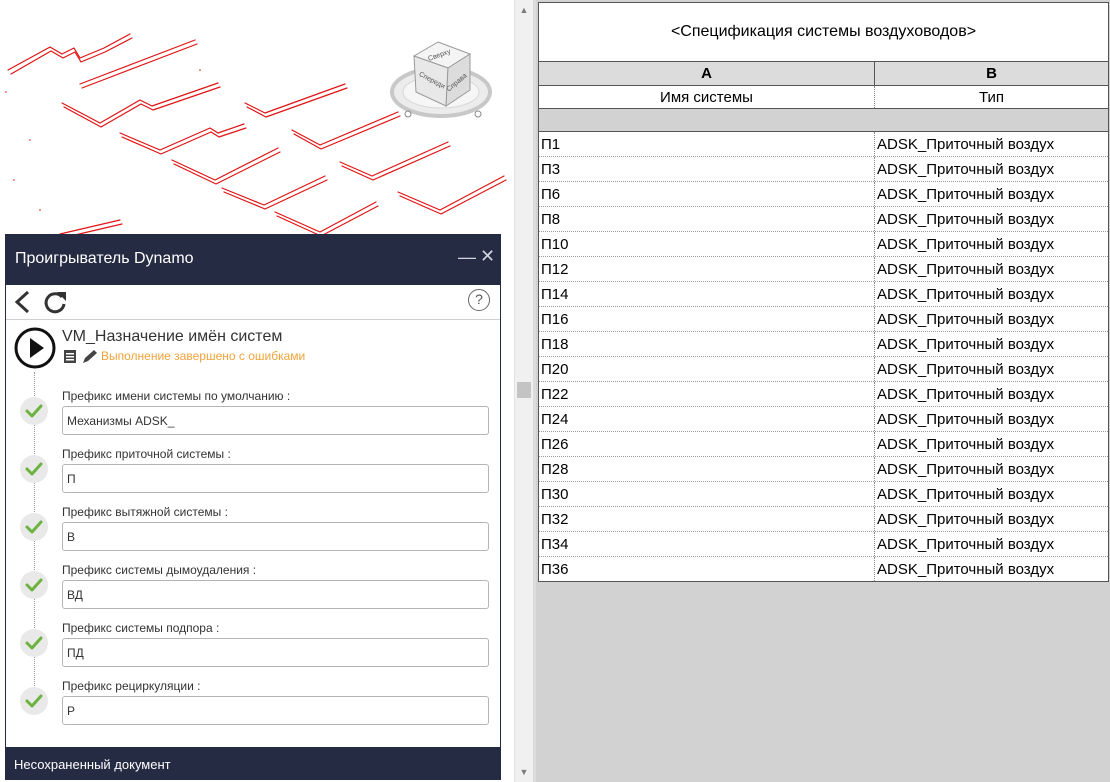 This screenshot has height=782, width=1110. Describe the element at coordinates (707, 169) in the screenshot. I see `system-name-cell: П3` at that location.